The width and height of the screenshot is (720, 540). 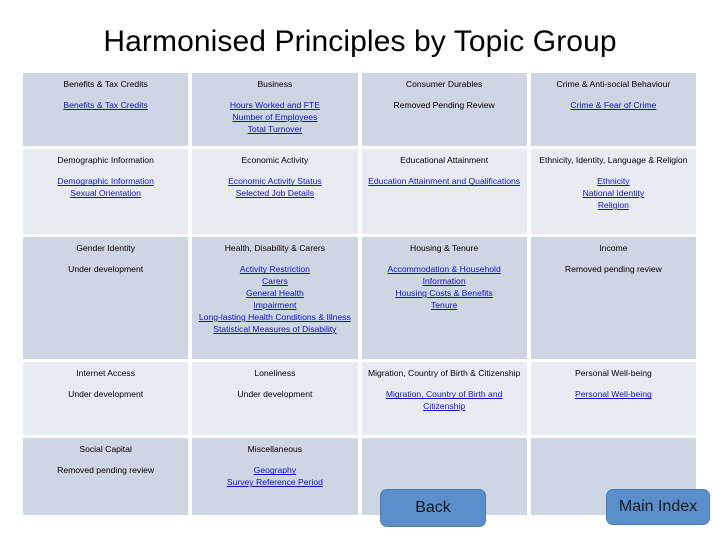 What do you see at coordinates (105, 373) in the screenshot?
I see `topic-heading: Internet Access` at bounding box center [105, 373].